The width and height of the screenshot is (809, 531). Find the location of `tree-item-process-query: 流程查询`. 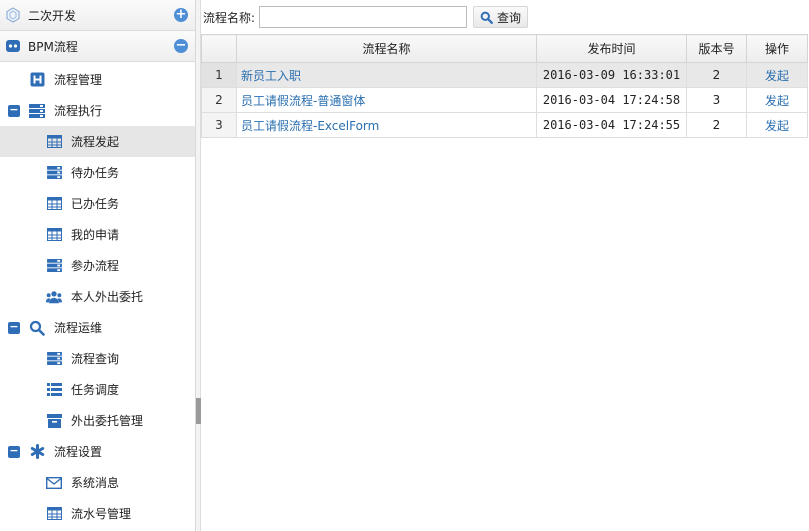

tree-item-process-query: 流程查询 is located at coordinates (97, 358).